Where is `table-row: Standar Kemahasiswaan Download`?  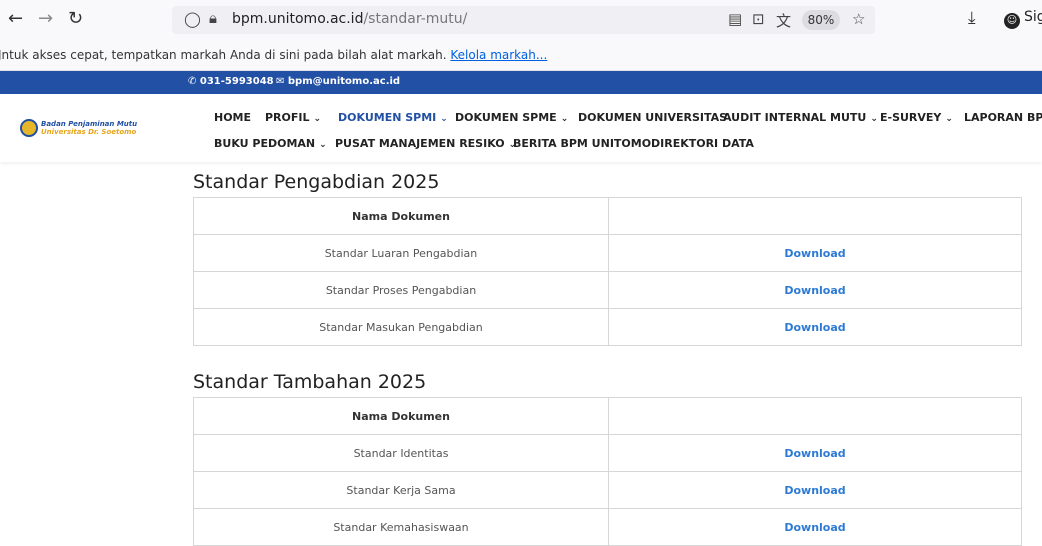 table-row: Standar Kemahasiswaan Download is located at coordinates (607, 527).